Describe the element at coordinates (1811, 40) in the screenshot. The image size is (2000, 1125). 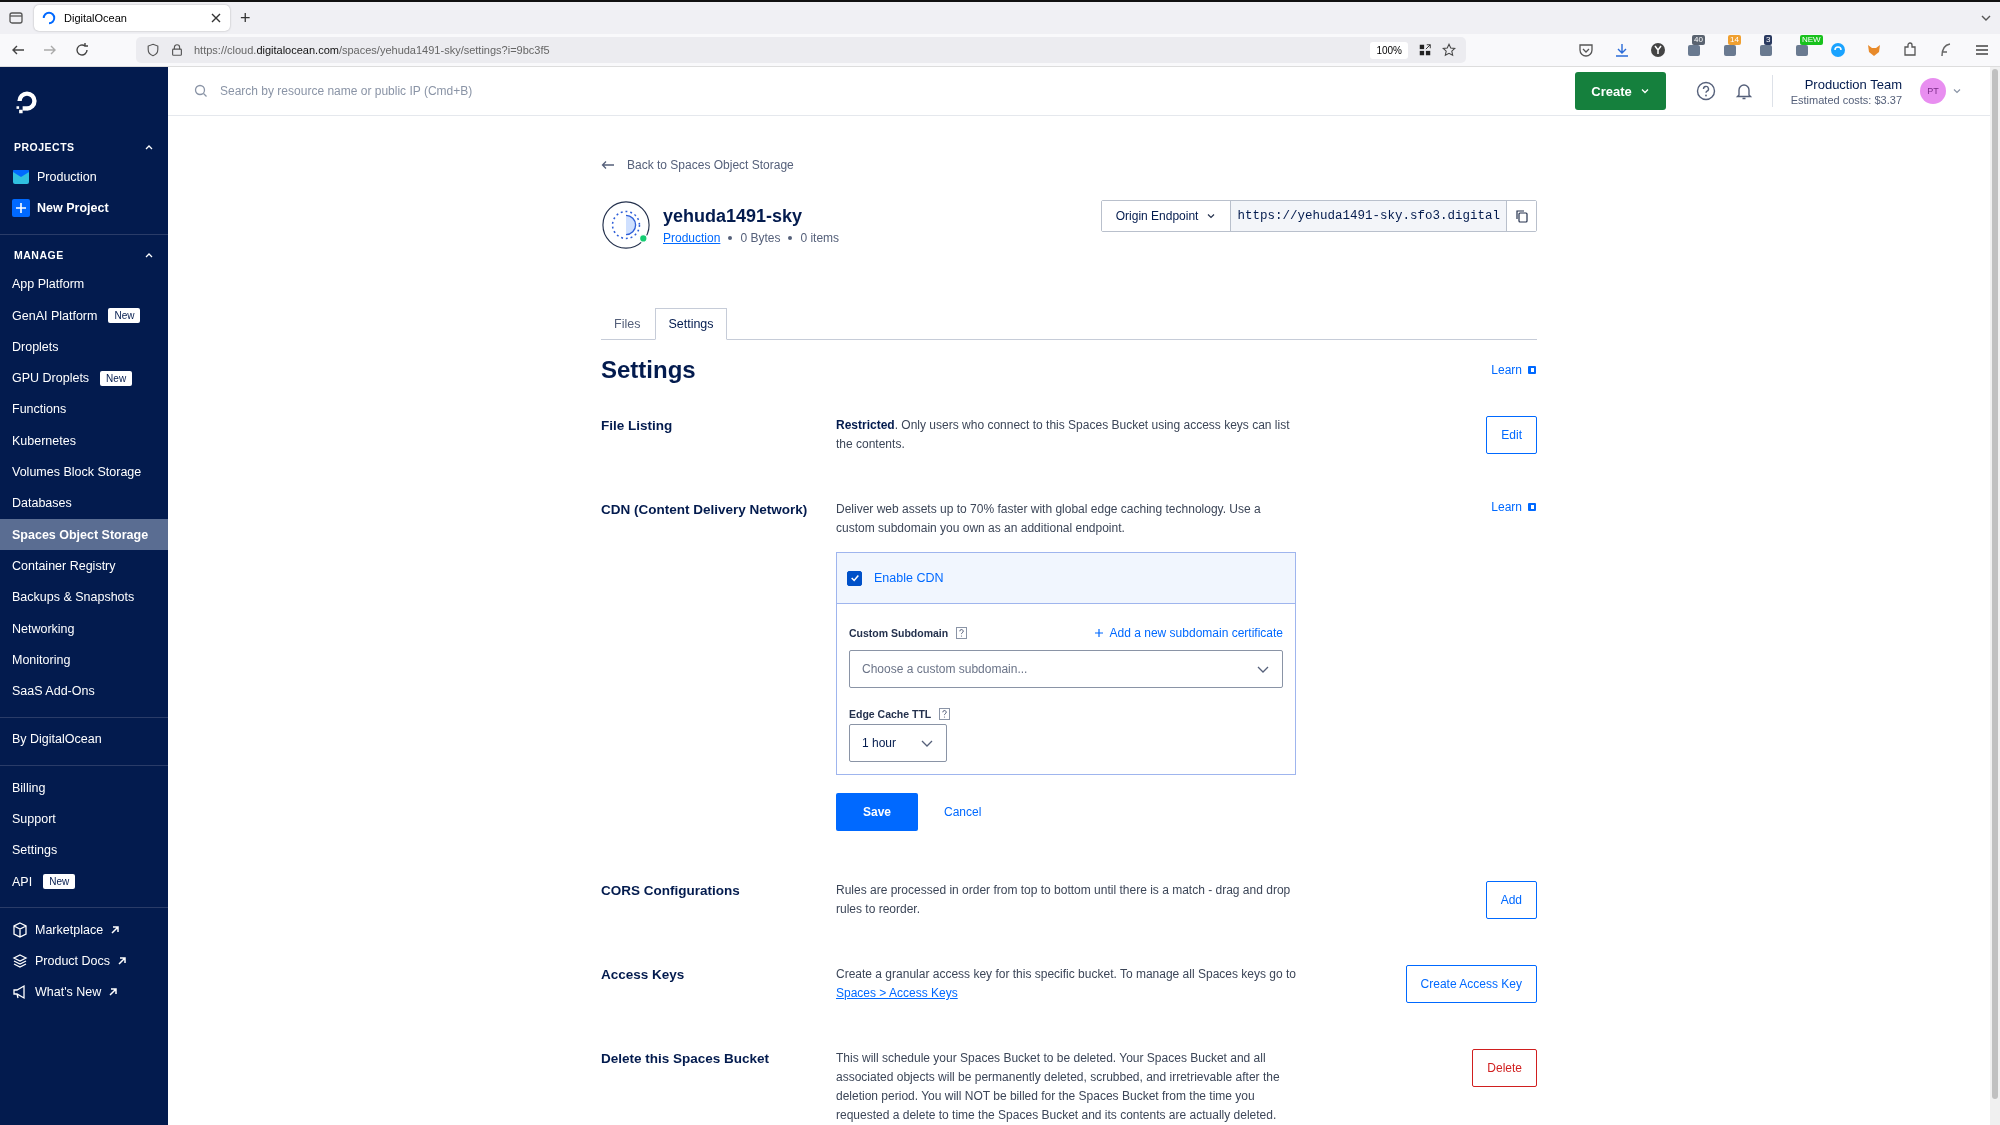
I see `extension-badge: NEW` at that location.